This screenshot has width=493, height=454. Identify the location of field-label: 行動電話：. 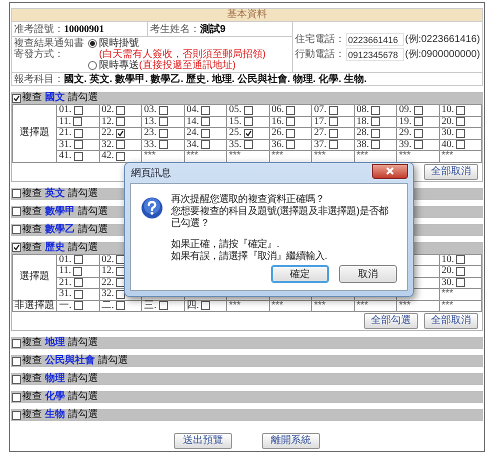
(320, 54).